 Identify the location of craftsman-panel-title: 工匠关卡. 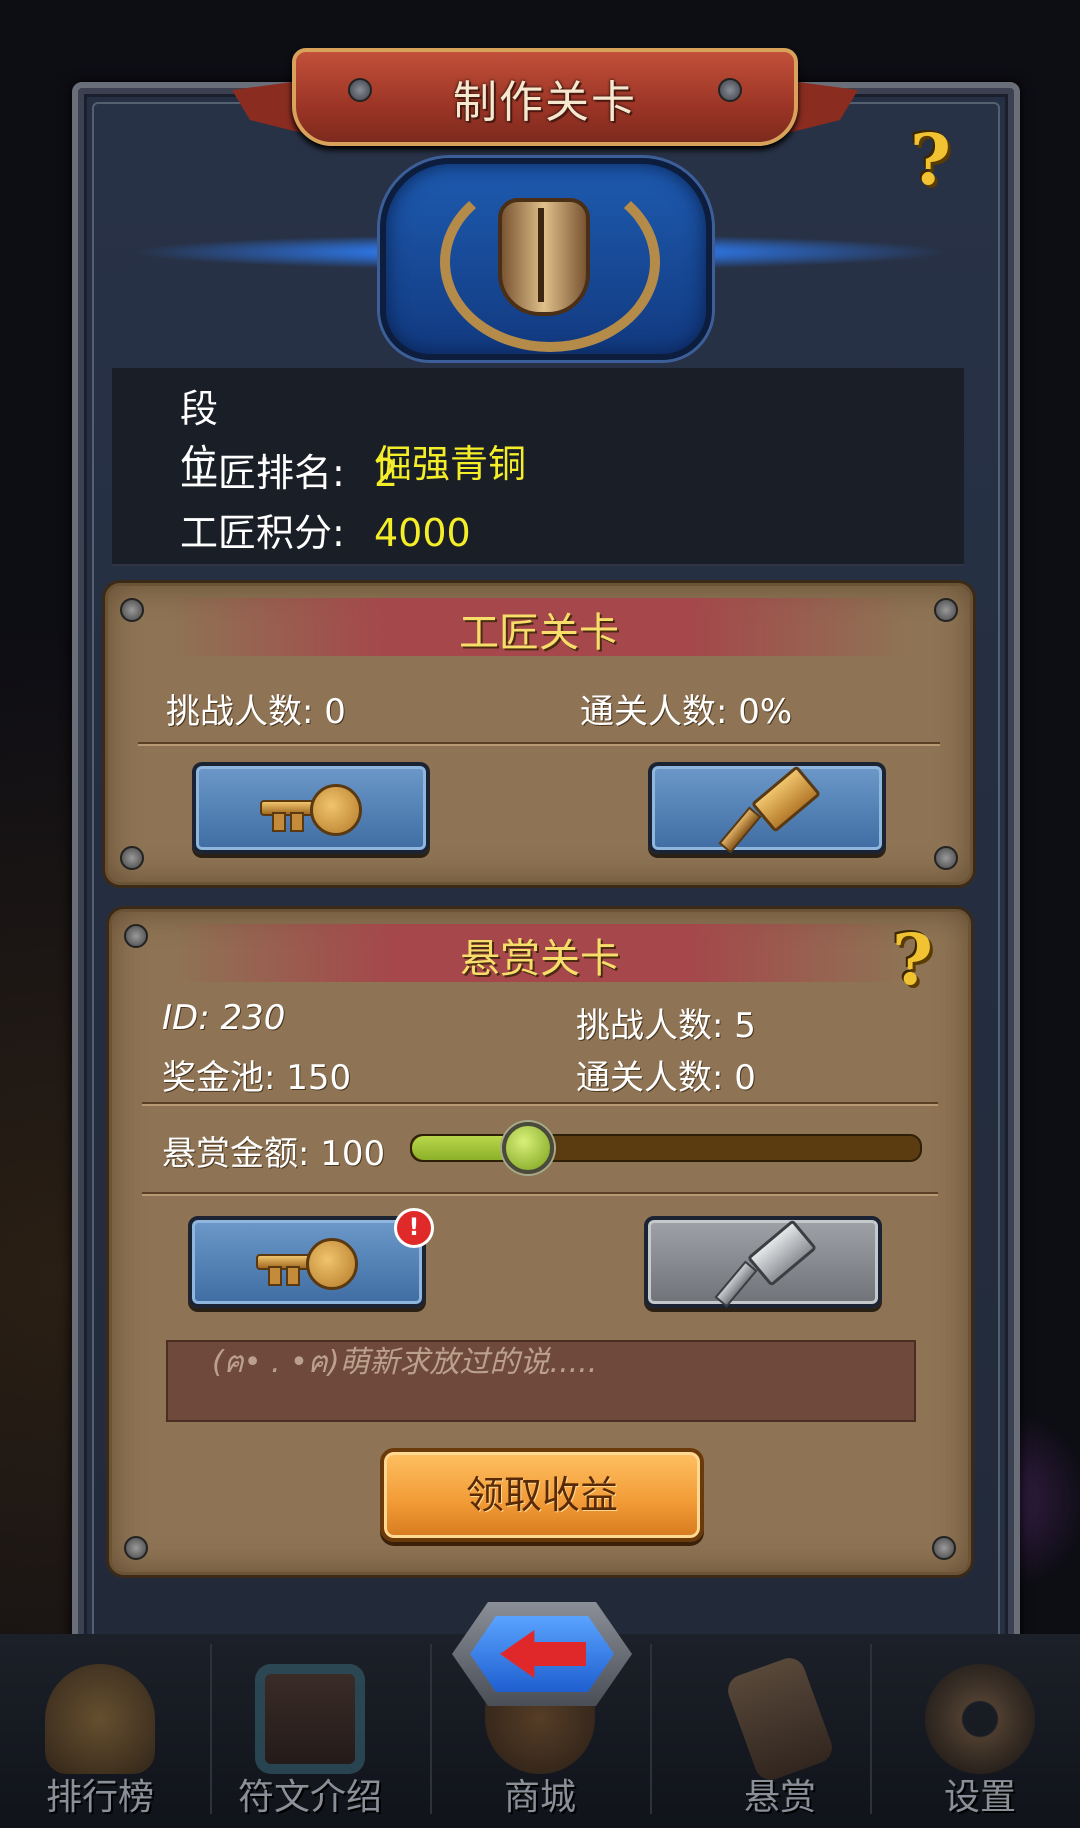
(539, 633).